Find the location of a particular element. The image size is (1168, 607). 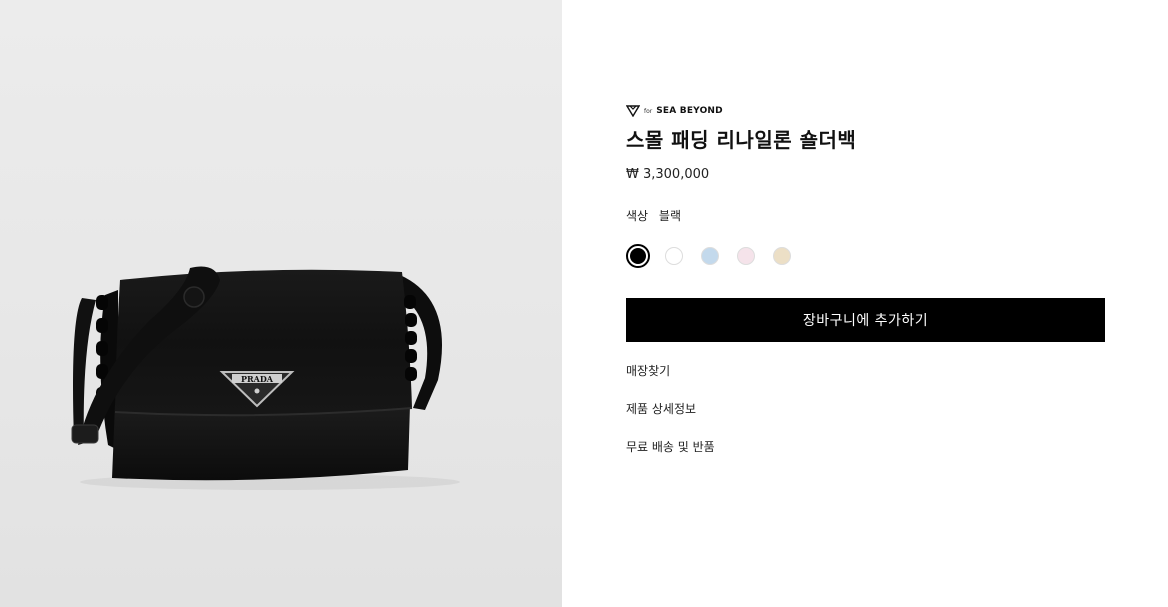

product-image: PRADA is located at coordinates (265, 378).